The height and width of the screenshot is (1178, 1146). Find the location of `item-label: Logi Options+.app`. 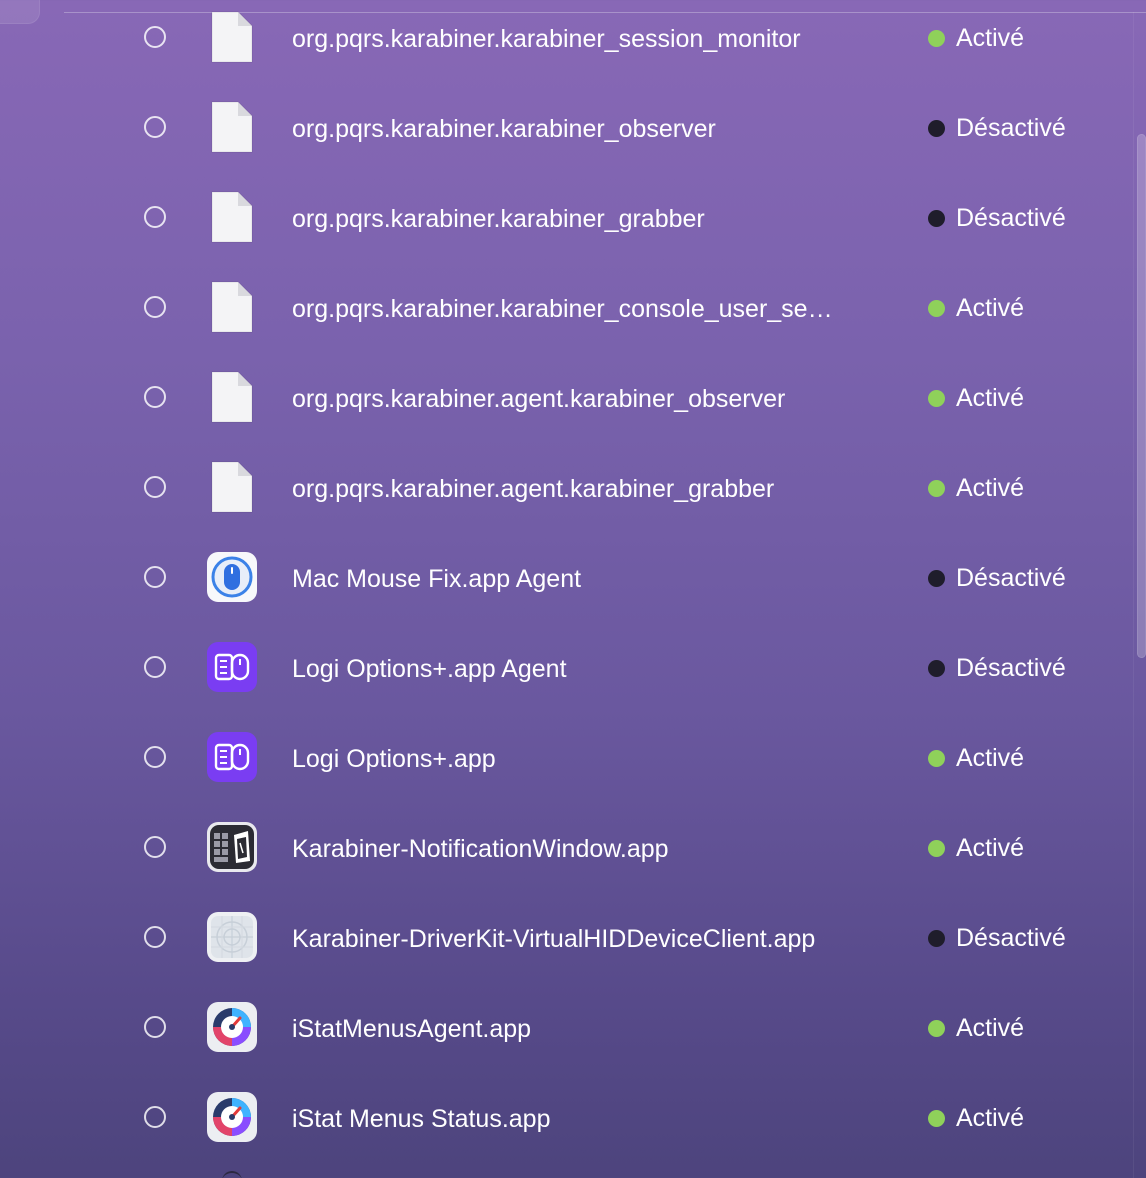

item-label: Logi Options+.app is located at coordinates (394, 759).